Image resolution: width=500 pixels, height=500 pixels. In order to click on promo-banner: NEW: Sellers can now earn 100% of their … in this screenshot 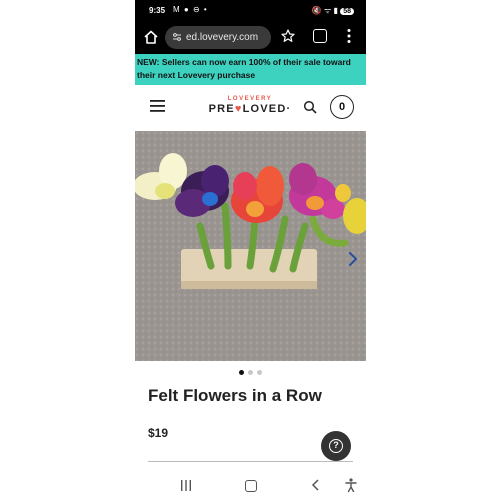, I will do `click(250, 69)`.